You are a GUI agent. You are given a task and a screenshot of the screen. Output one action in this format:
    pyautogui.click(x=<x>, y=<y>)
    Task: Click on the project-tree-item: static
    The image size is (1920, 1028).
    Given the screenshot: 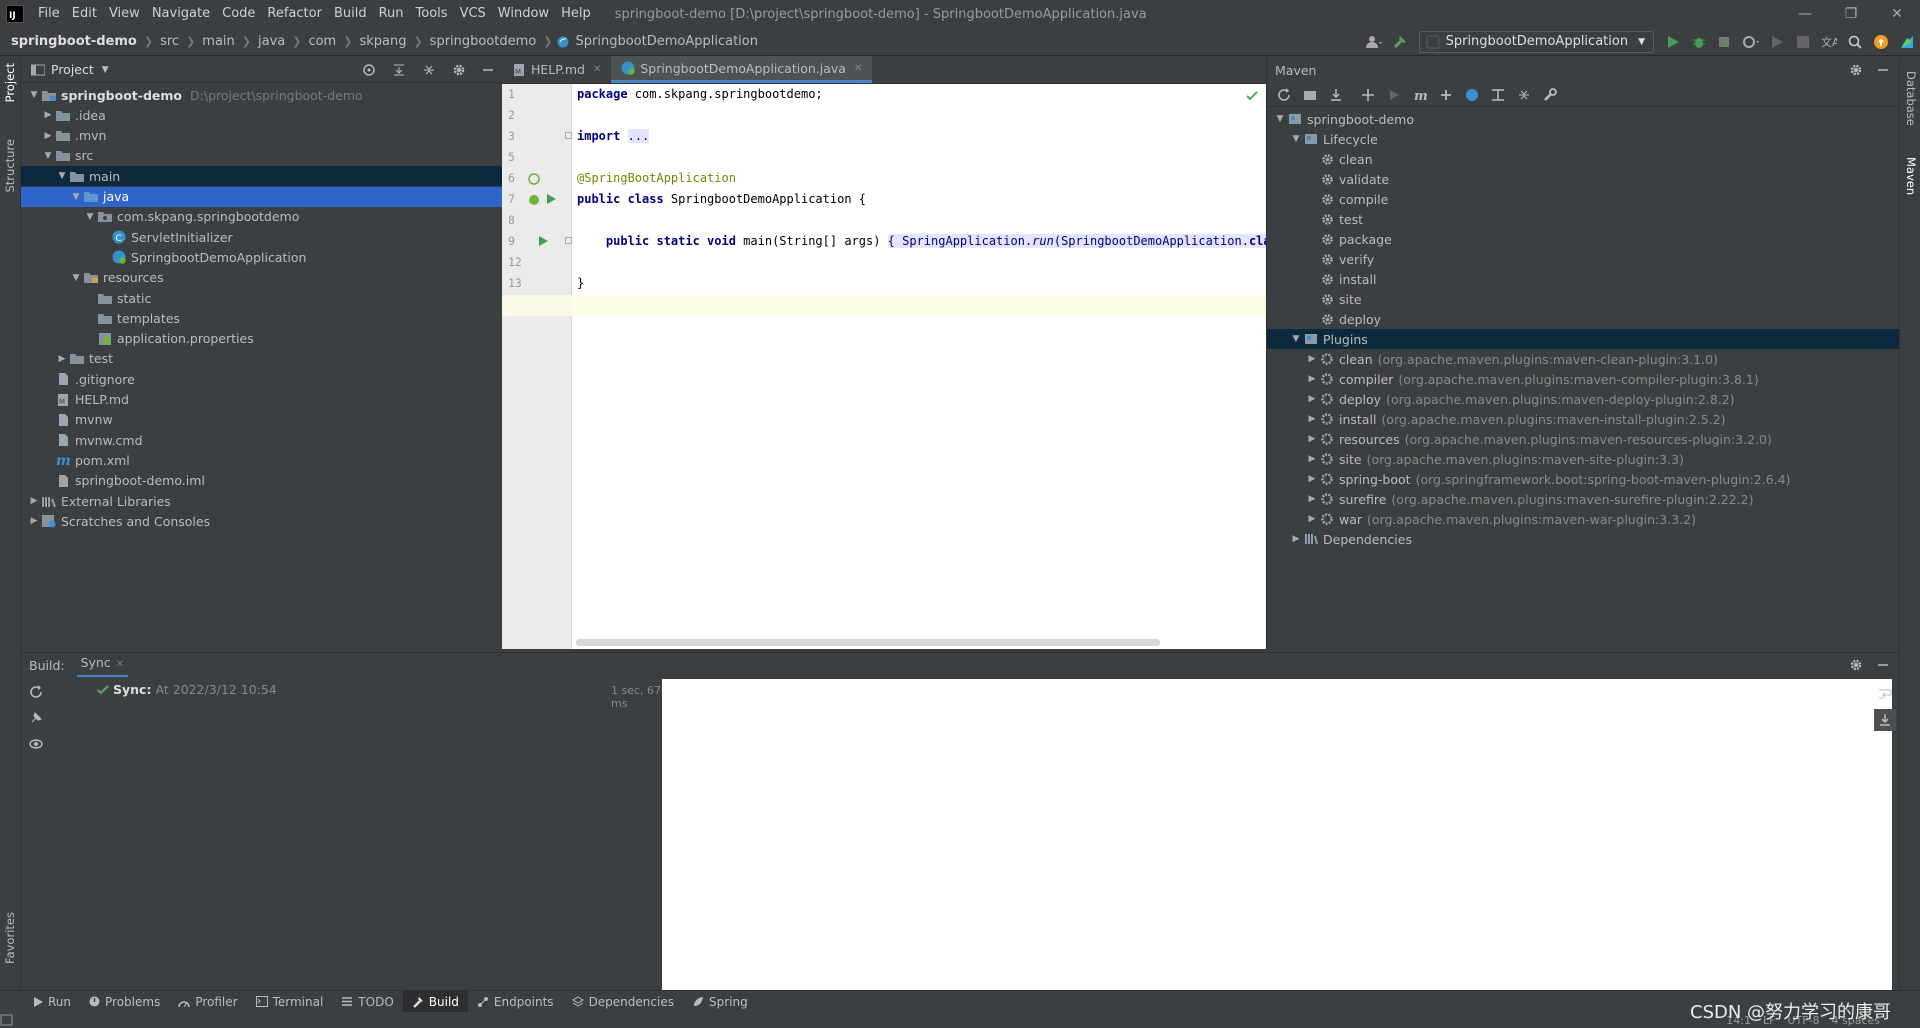 What is the action you would take?
    pyautogui.click(x=261, y=298)
    